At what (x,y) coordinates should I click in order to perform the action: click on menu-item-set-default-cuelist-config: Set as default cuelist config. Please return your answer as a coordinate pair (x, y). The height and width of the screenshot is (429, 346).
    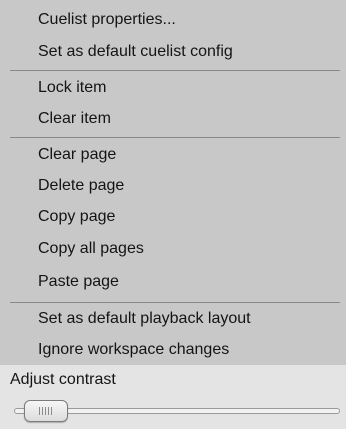
    Looking at the image, I should click on (173, 52).